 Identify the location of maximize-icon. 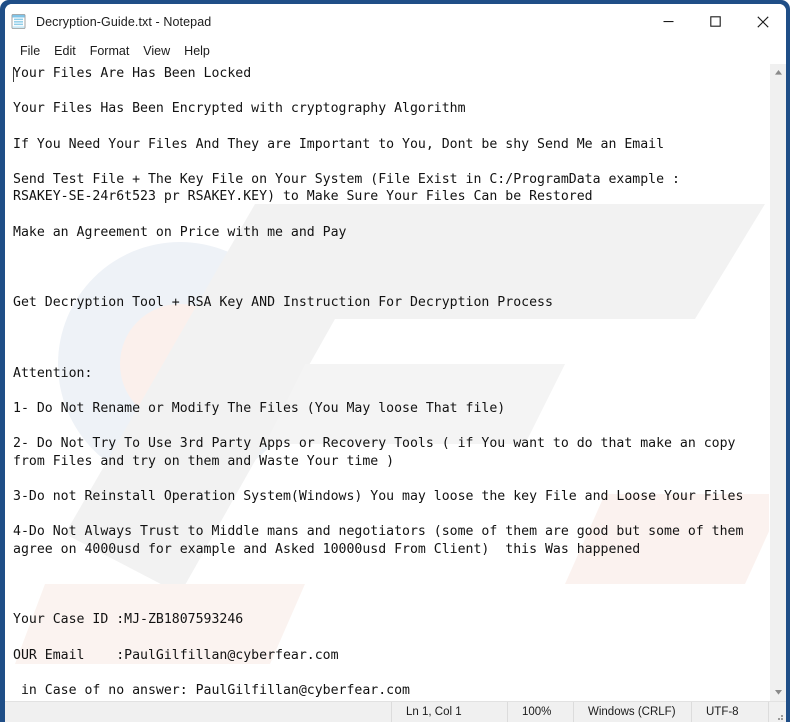
(715, 21).